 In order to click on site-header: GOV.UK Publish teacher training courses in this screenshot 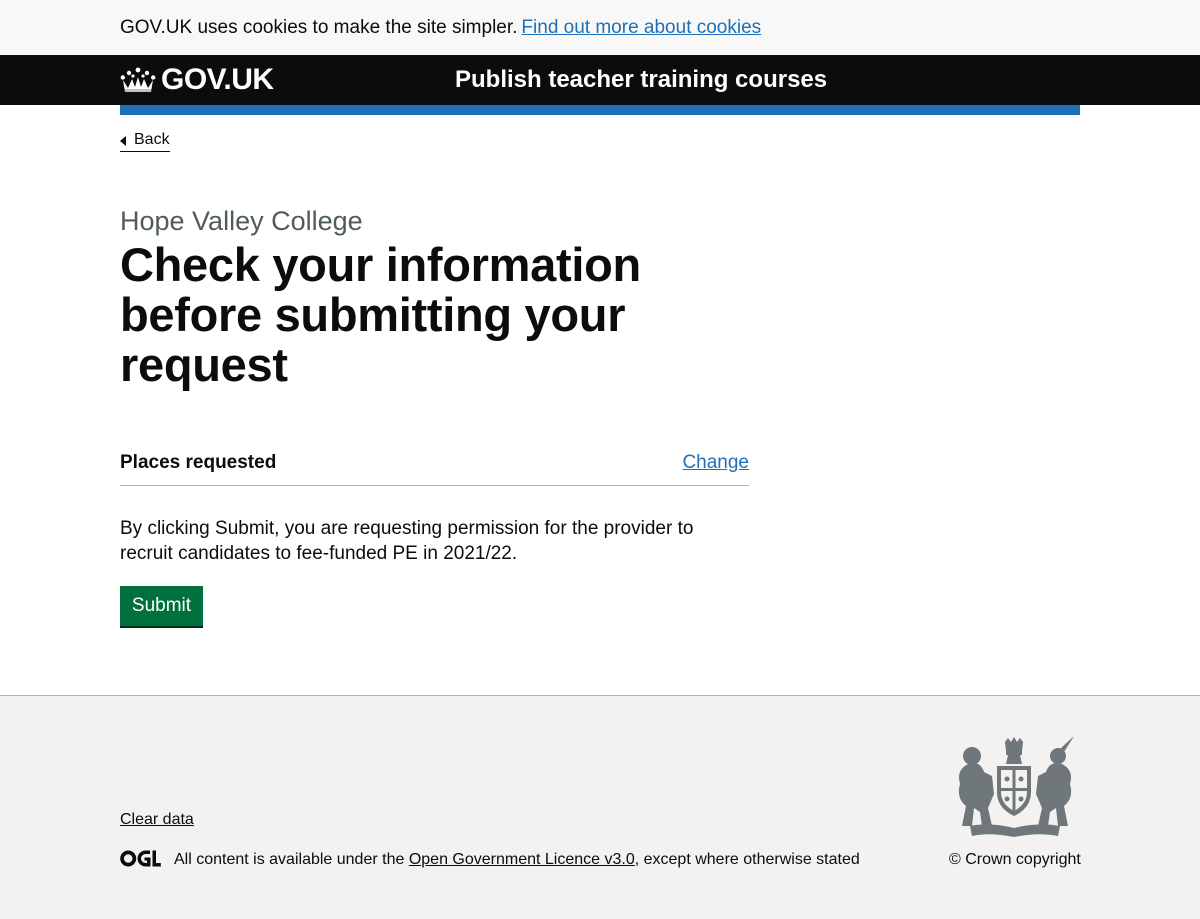, I will do `click(600, 80)`.